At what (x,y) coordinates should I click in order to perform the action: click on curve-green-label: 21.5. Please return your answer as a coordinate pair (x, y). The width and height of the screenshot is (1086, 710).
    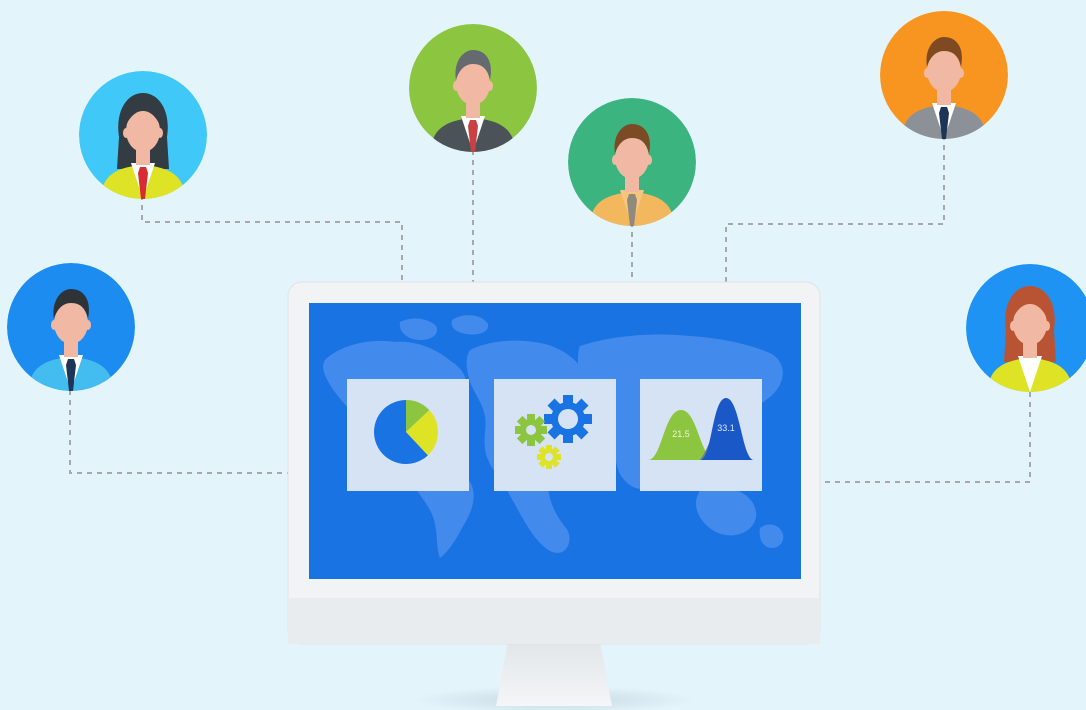
    Looking at the image, I should click on (681, 434).